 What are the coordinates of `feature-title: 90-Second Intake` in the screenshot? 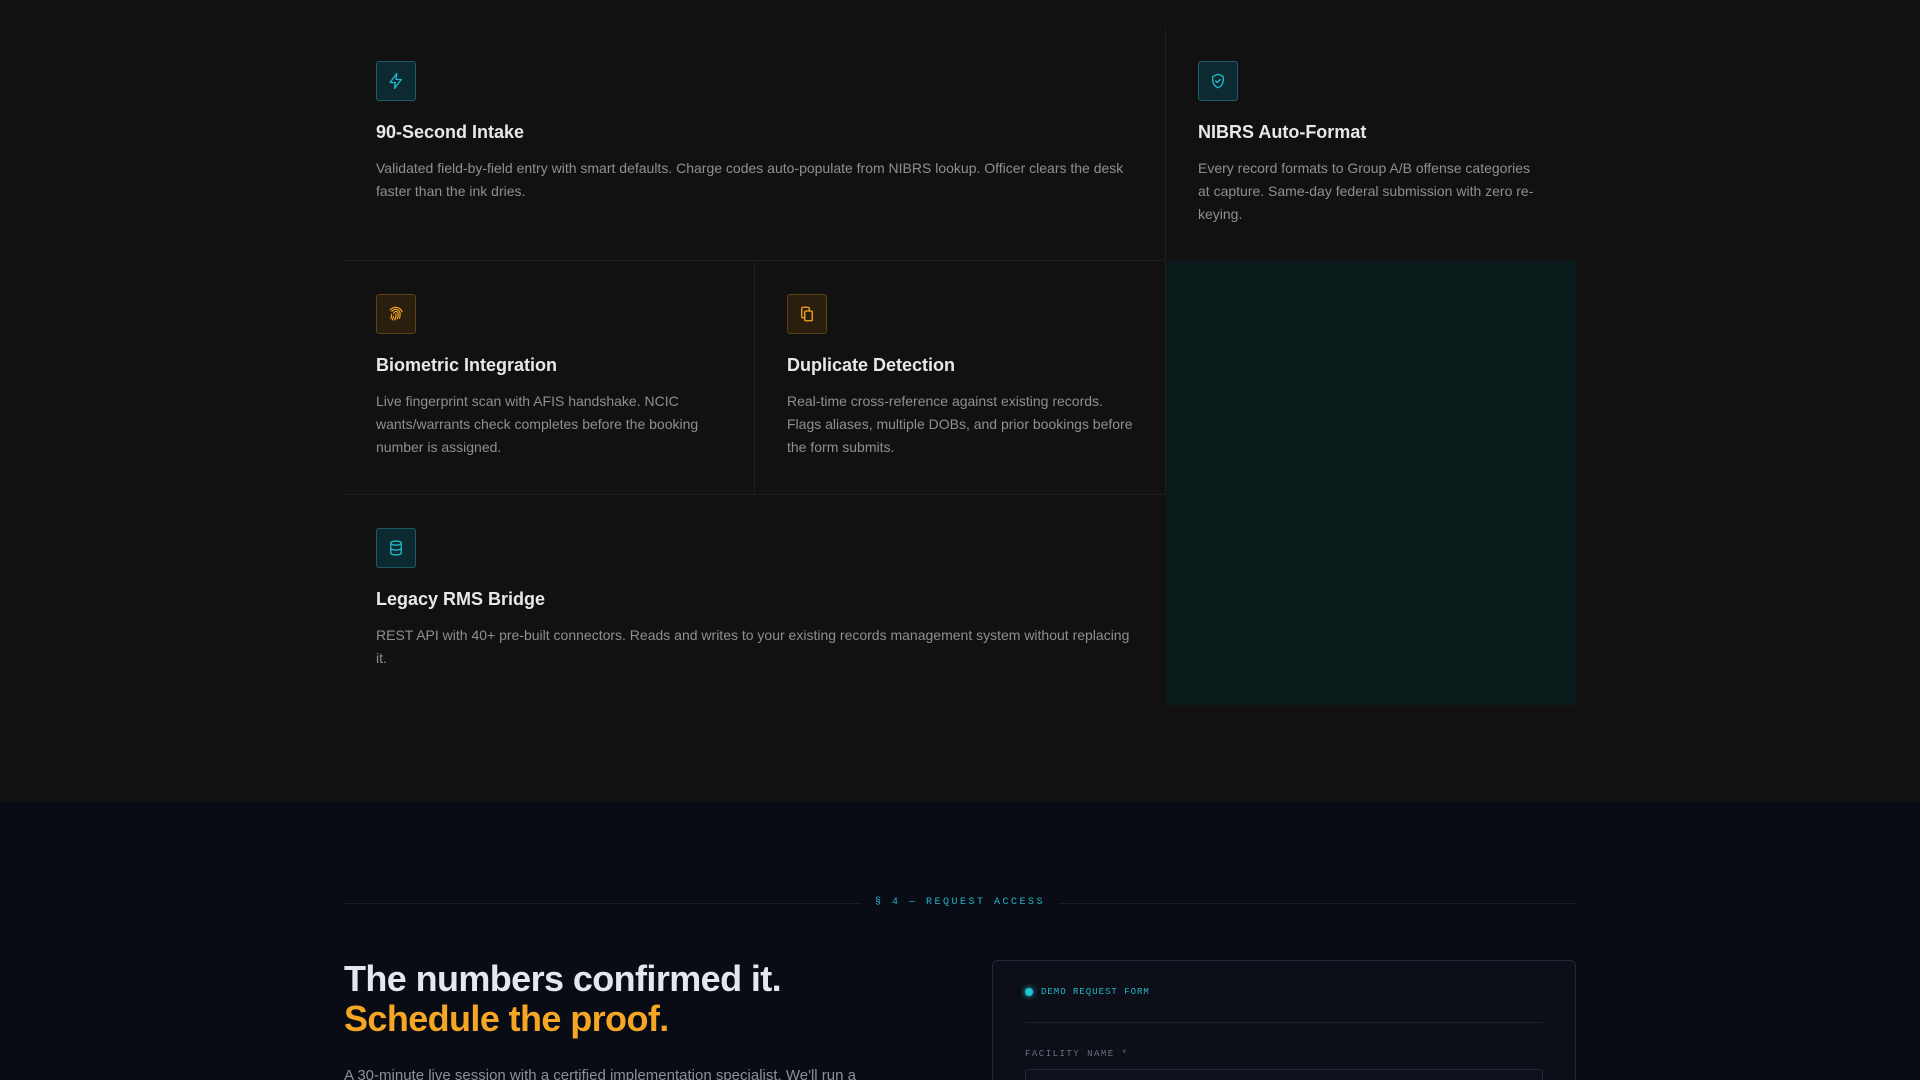 It's located at (450, 132).